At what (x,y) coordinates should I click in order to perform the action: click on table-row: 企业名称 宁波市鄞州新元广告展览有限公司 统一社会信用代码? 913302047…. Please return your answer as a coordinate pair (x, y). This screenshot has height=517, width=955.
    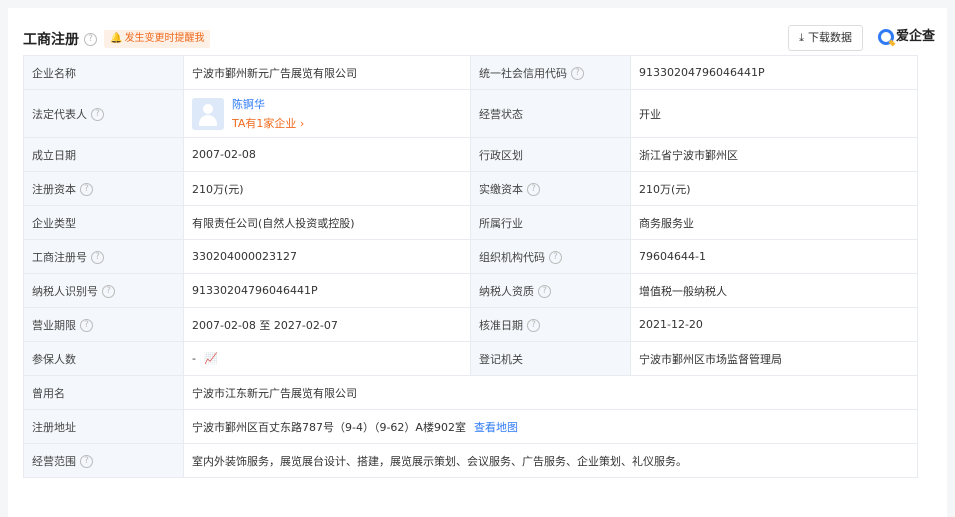
    Looking at the image, I should click on (470, 72).